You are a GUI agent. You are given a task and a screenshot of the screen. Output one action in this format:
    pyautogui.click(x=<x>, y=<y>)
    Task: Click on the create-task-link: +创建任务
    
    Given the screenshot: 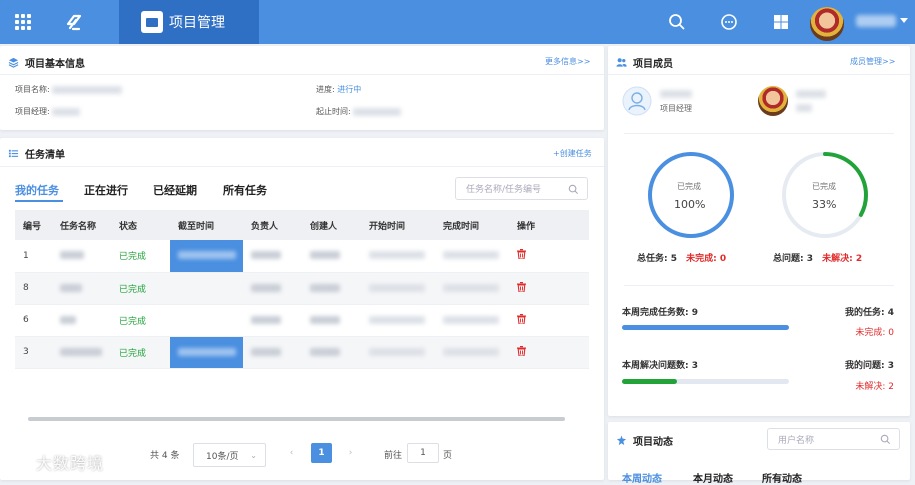 What is the action you would take?
    pyautogui.click(x=572, y=153)
    